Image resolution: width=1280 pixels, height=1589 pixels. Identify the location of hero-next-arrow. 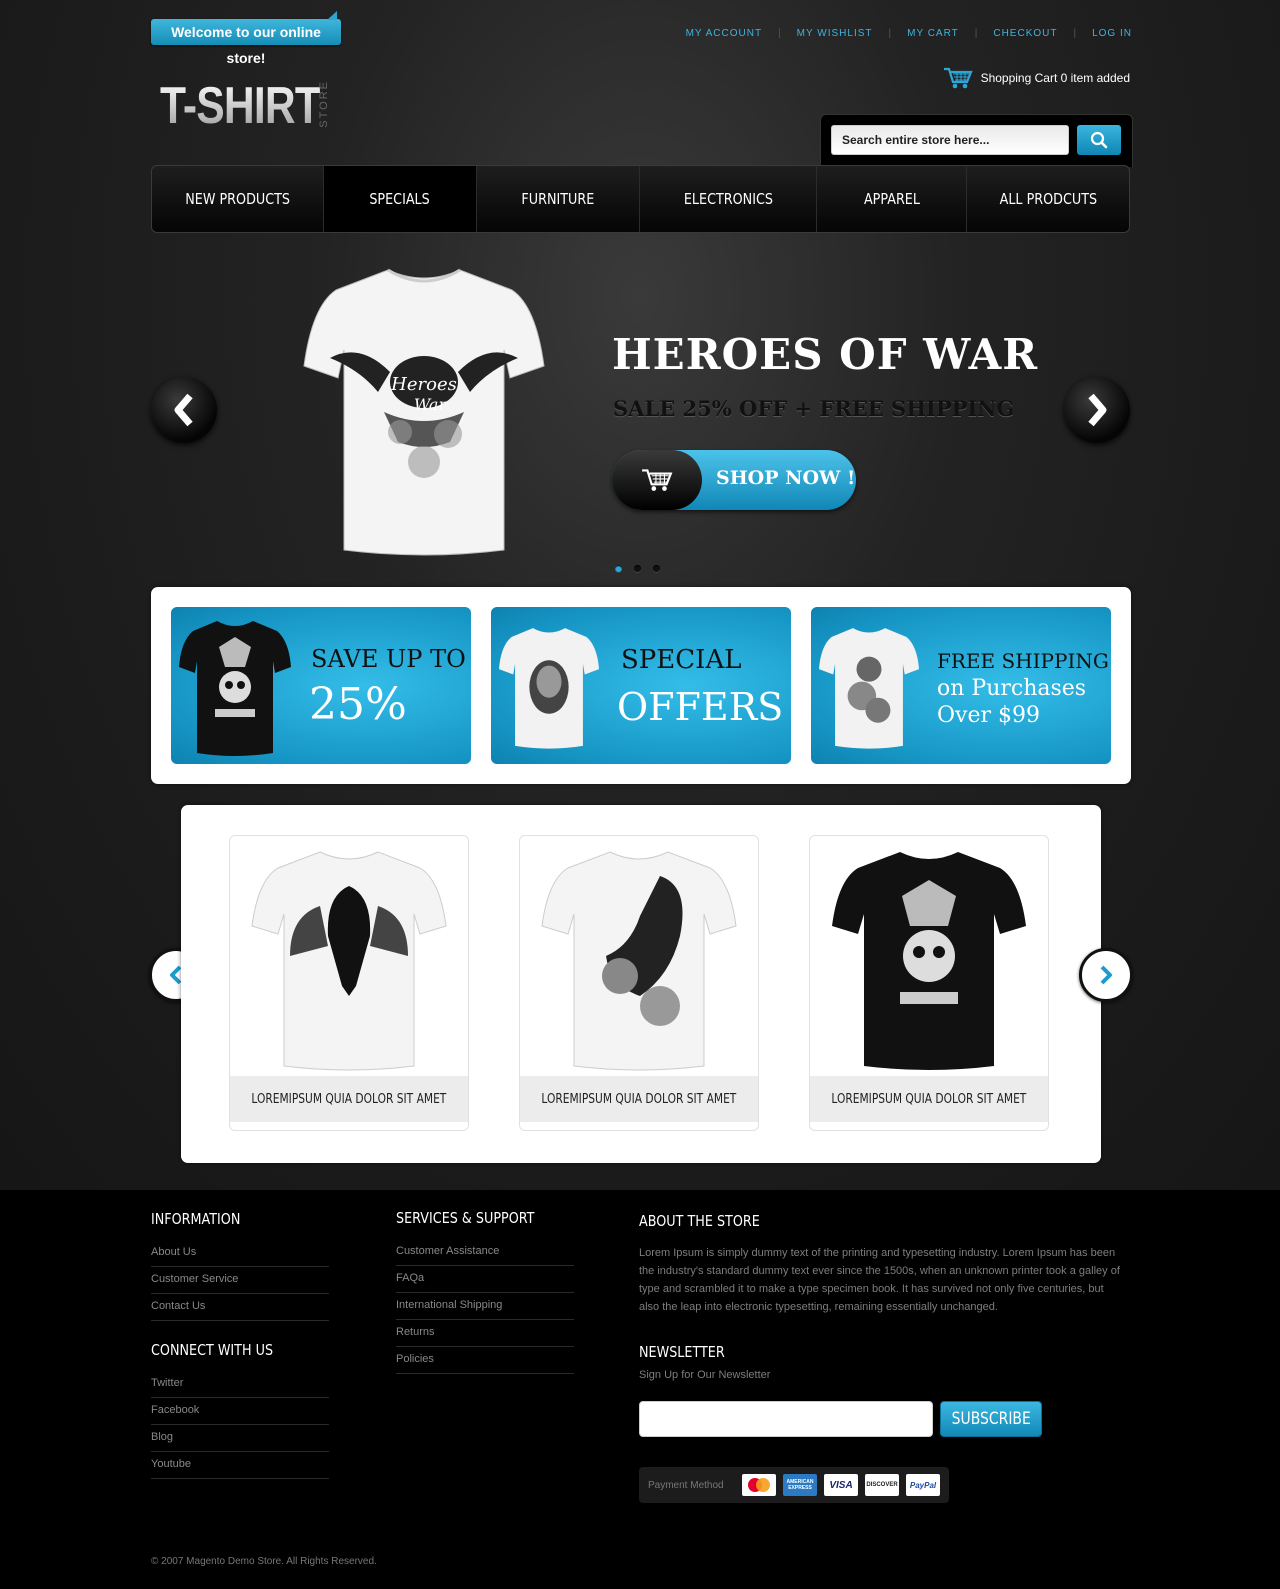
(1097, 410).